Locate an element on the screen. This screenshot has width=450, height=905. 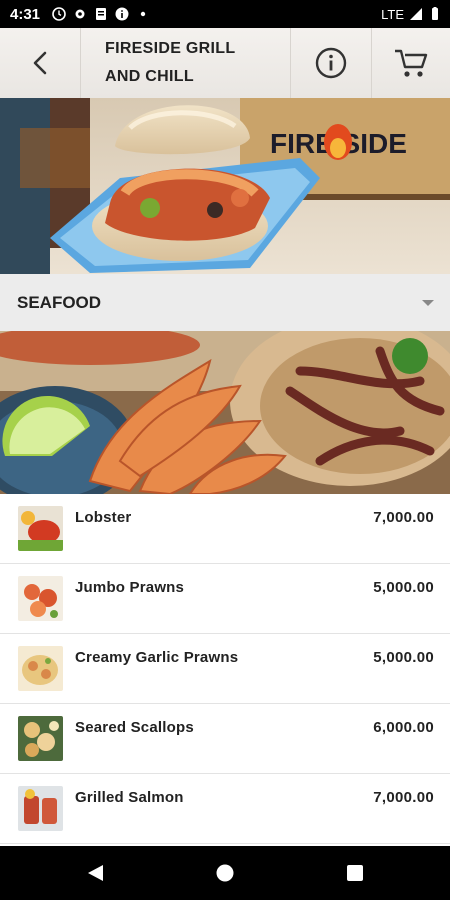
nav-home-button is located at coordinates (225, 873).